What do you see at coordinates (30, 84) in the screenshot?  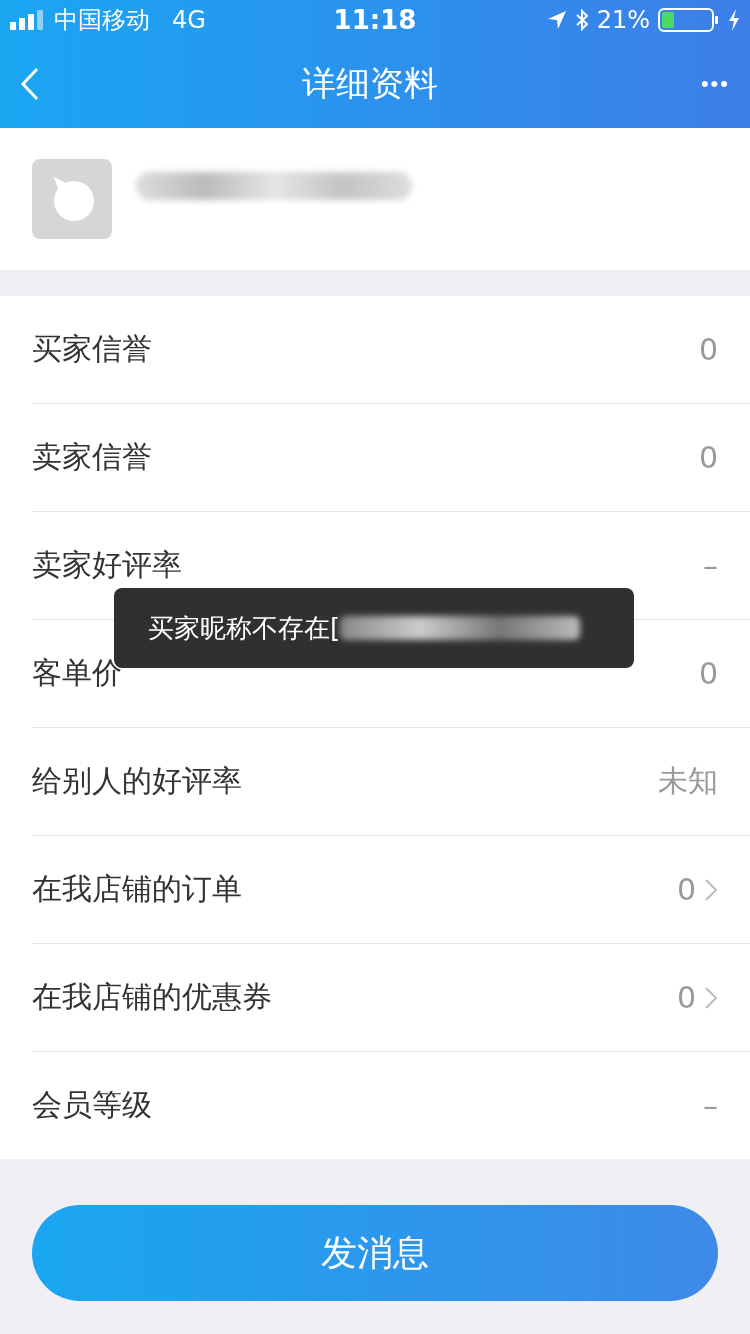 I see `back-icon` at bounding box center [30, 84].